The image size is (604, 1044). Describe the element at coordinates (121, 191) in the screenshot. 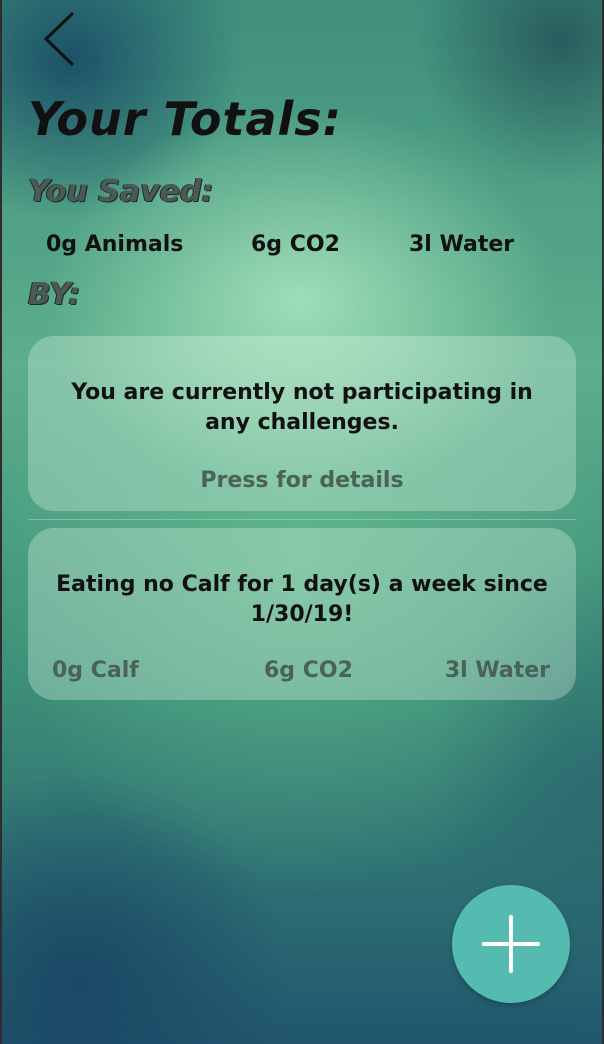

I see `saved-label: You Saved:` at that location.